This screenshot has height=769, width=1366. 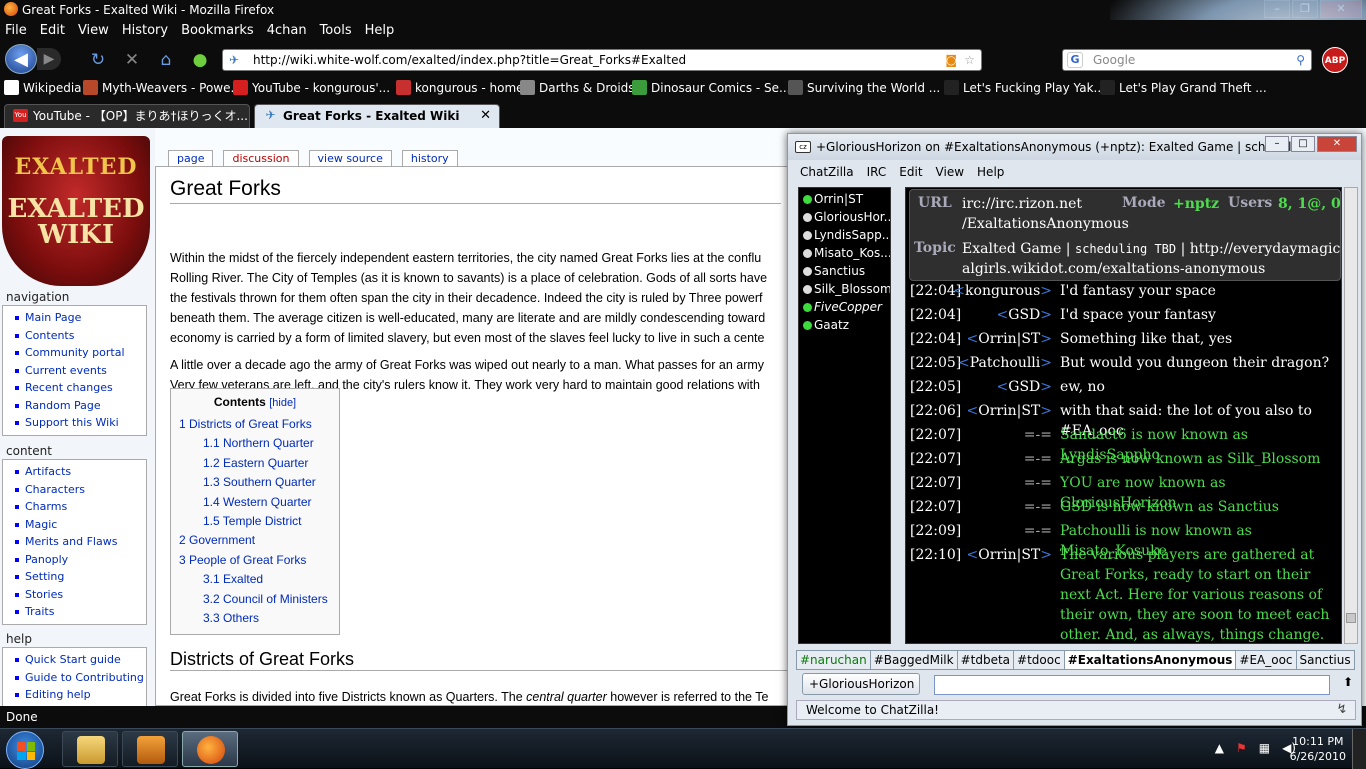 What do you see at coordinates (145, 31) in the screenshot?
I see `menu-history: History` at bounding box center [145, 31].